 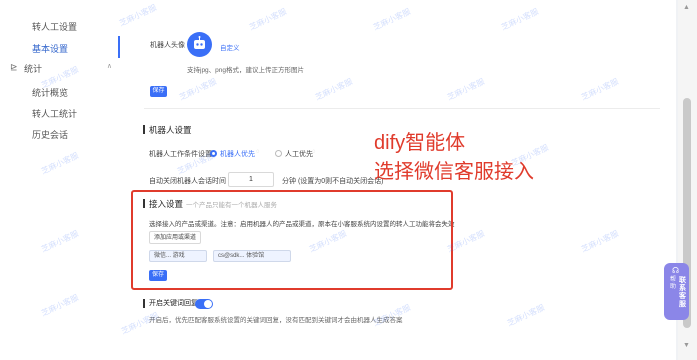 I want to click on robot-avatar, so click(x=199, y=44).